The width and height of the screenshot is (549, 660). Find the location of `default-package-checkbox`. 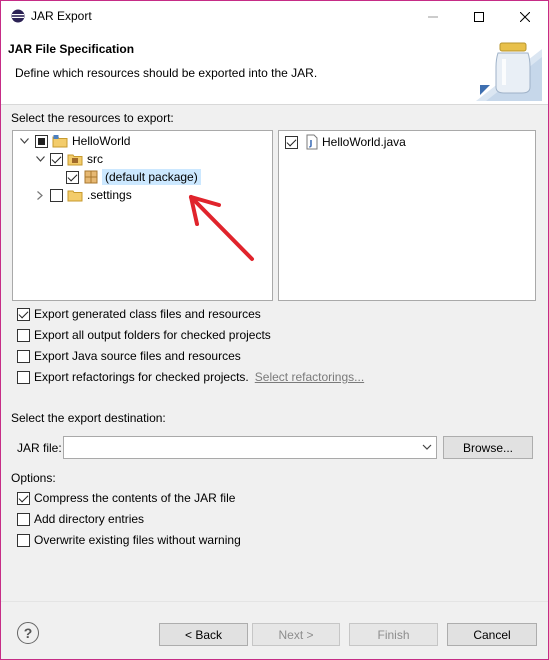

default-package-checkbox is located at coordinates (72, 177).